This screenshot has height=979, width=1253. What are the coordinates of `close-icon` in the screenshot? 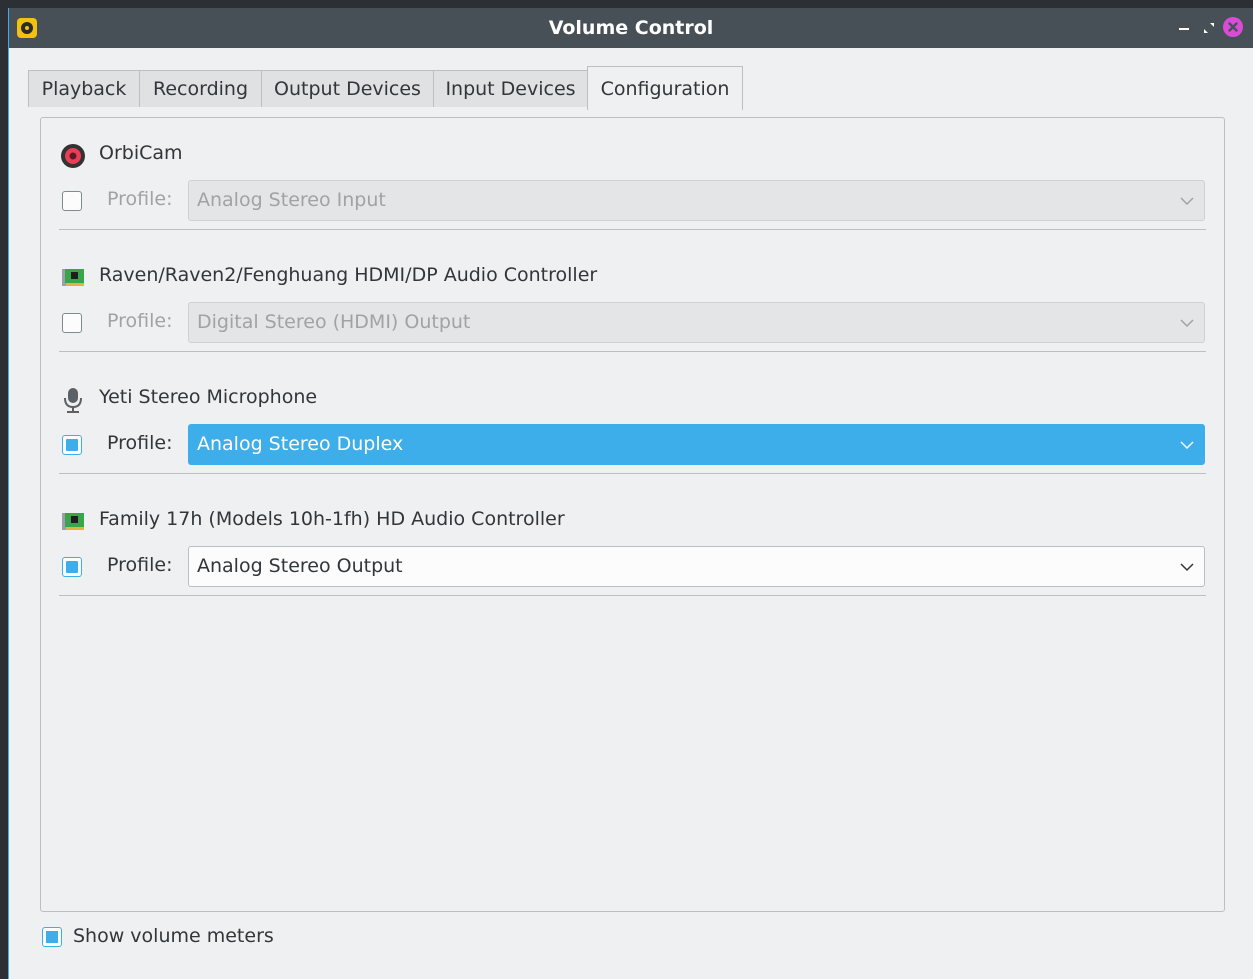 It's located at (1233, 27).